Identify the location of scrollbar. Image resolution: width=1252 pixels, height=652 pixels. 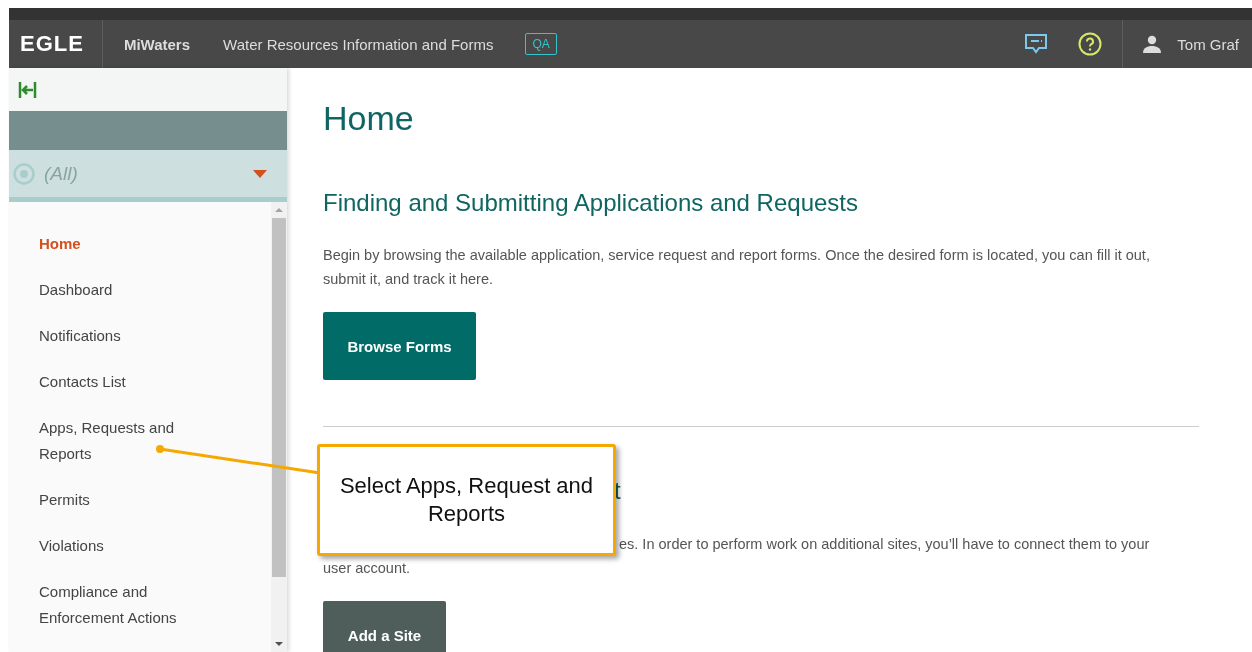
(279, 427).